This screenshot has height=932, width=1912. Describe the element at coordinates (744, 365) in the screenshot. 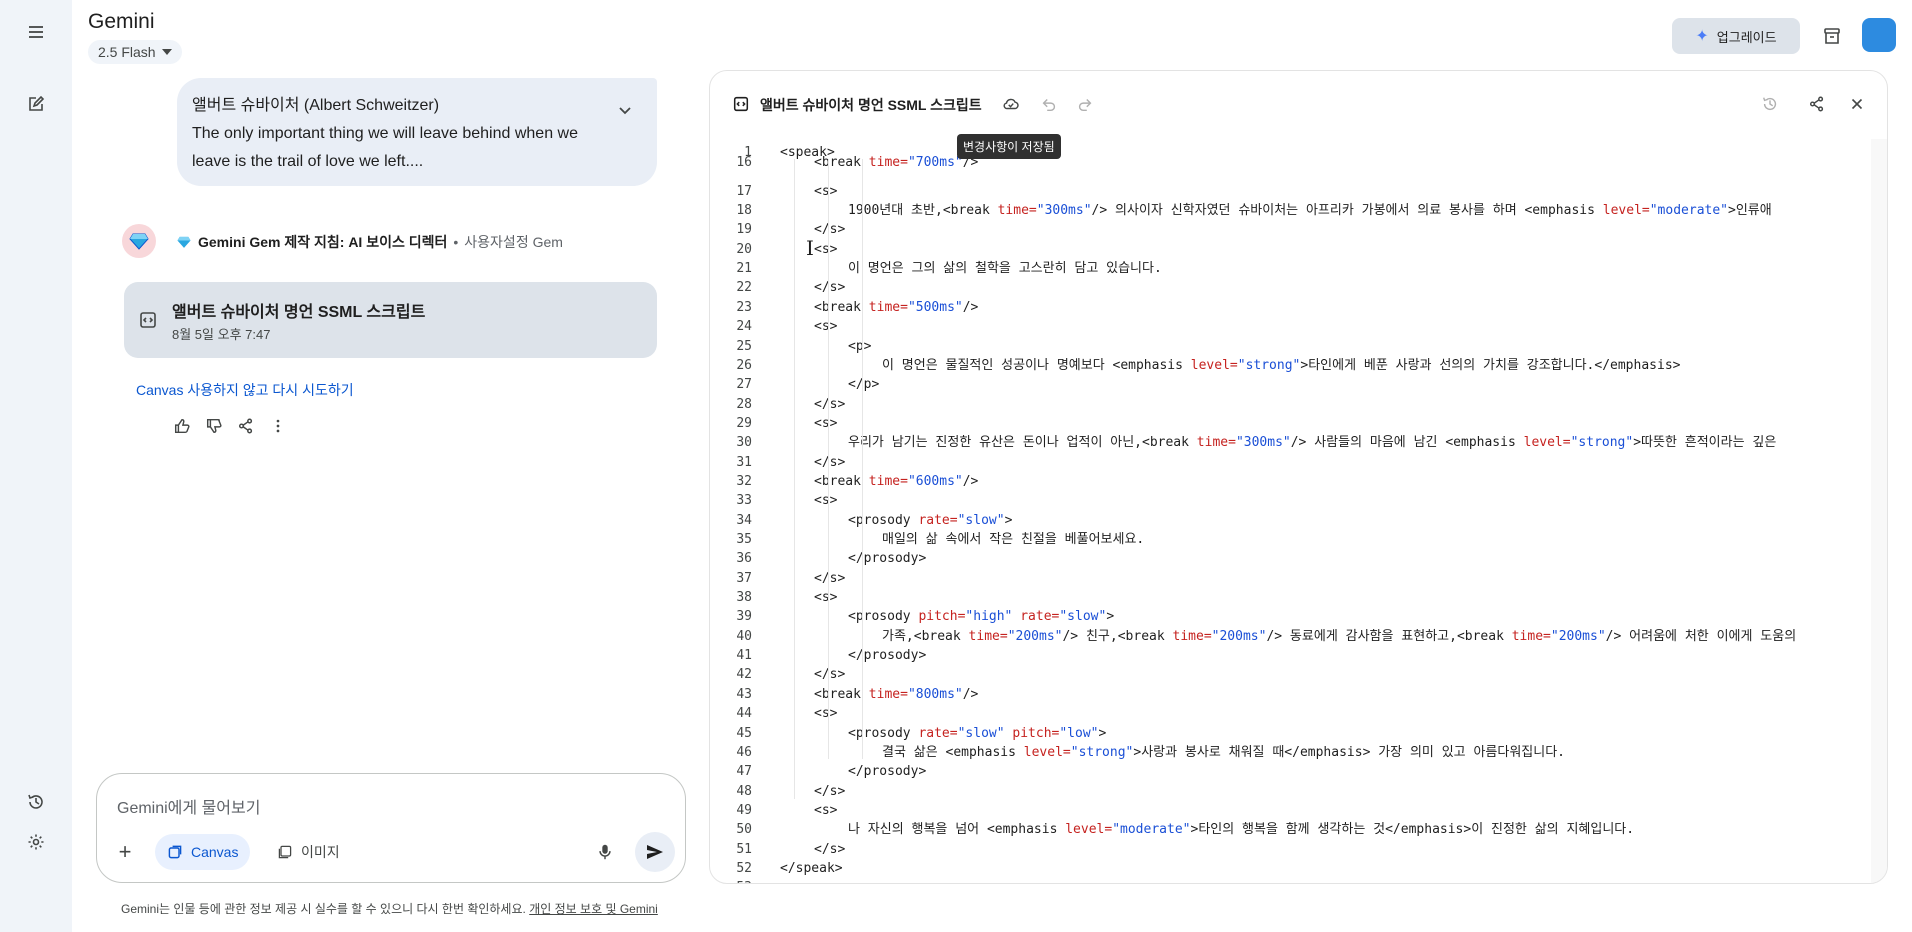

I see `line-number: 26` at that location.